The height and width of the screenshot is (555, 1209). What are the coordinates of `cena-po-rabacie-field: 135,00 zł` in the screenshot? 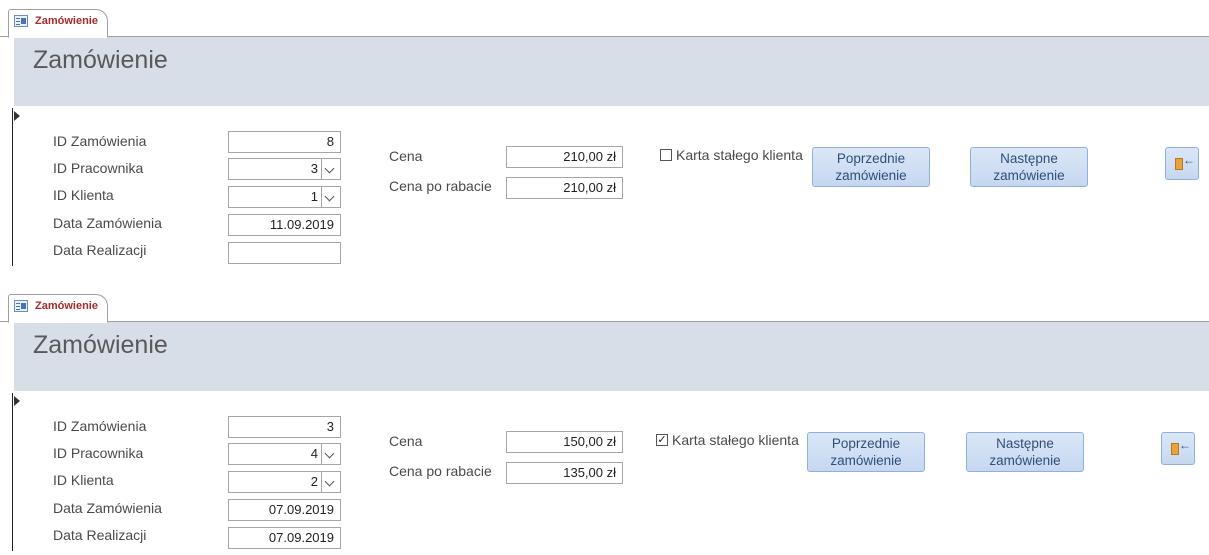 It's located at (564, 473).